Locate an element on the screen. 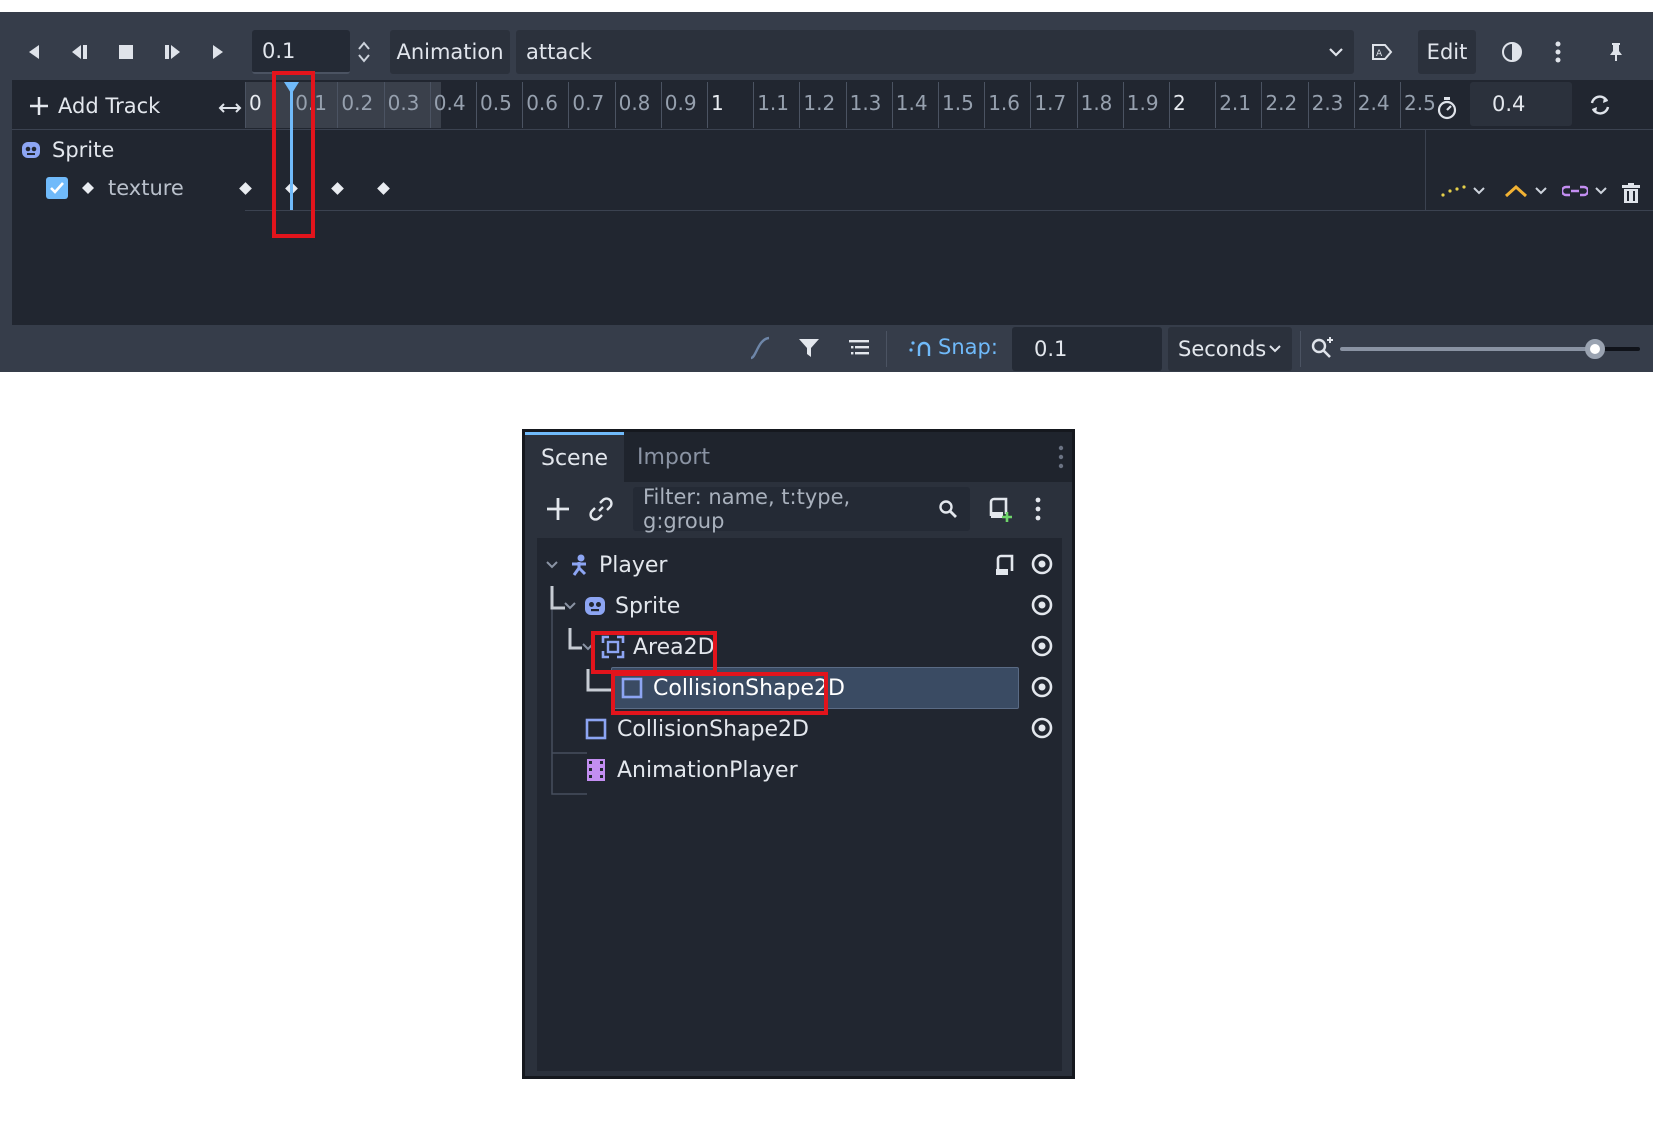 Image resolution: width=1653 pixels, height=1137 pixels. autoplay-on-load-button: A is located at coordinates (1382, 52).